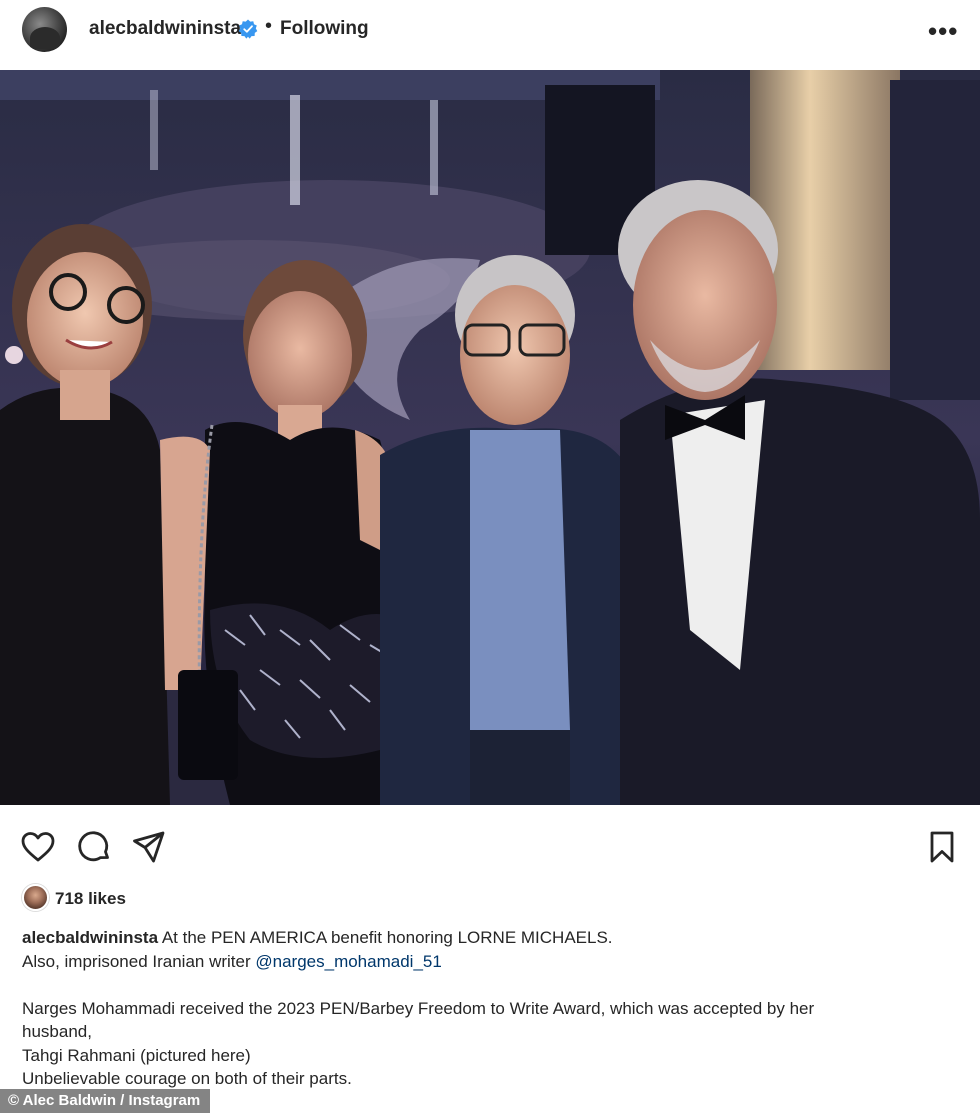  What do you see at coordinates (324, 29) in the screenshot?
I see `following-button: Following` at bounding box center [324, 29].